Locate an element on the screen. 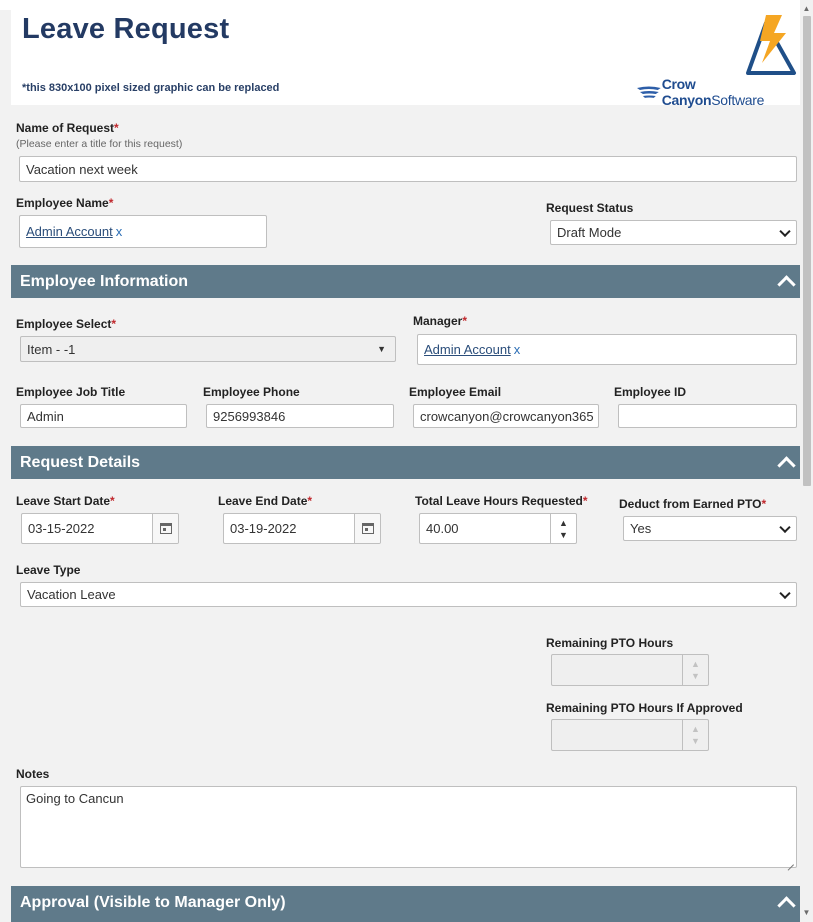 The height and width of the screenshot is (922, 813). total-hours-stepper: ▲ ▼ is located at coordinates (563, 528).